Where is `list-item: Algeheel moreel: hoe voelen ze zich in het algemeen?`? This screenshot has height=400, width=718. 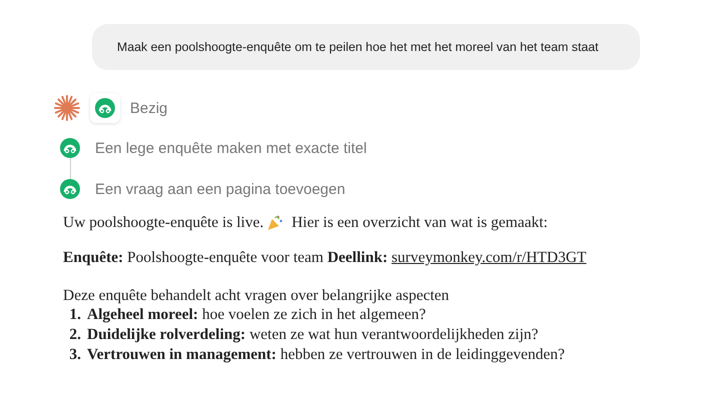
list-item: Algeheel moreel: hoe voelen ze zich in het algemeen? is located at coordinates (256, 315).